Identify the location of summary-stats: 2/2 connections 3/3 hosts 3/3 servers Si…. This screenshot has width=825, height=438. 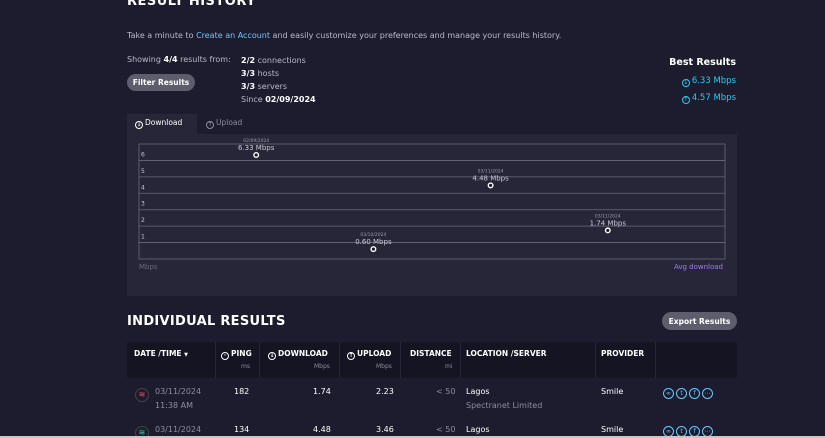
(278, 80).